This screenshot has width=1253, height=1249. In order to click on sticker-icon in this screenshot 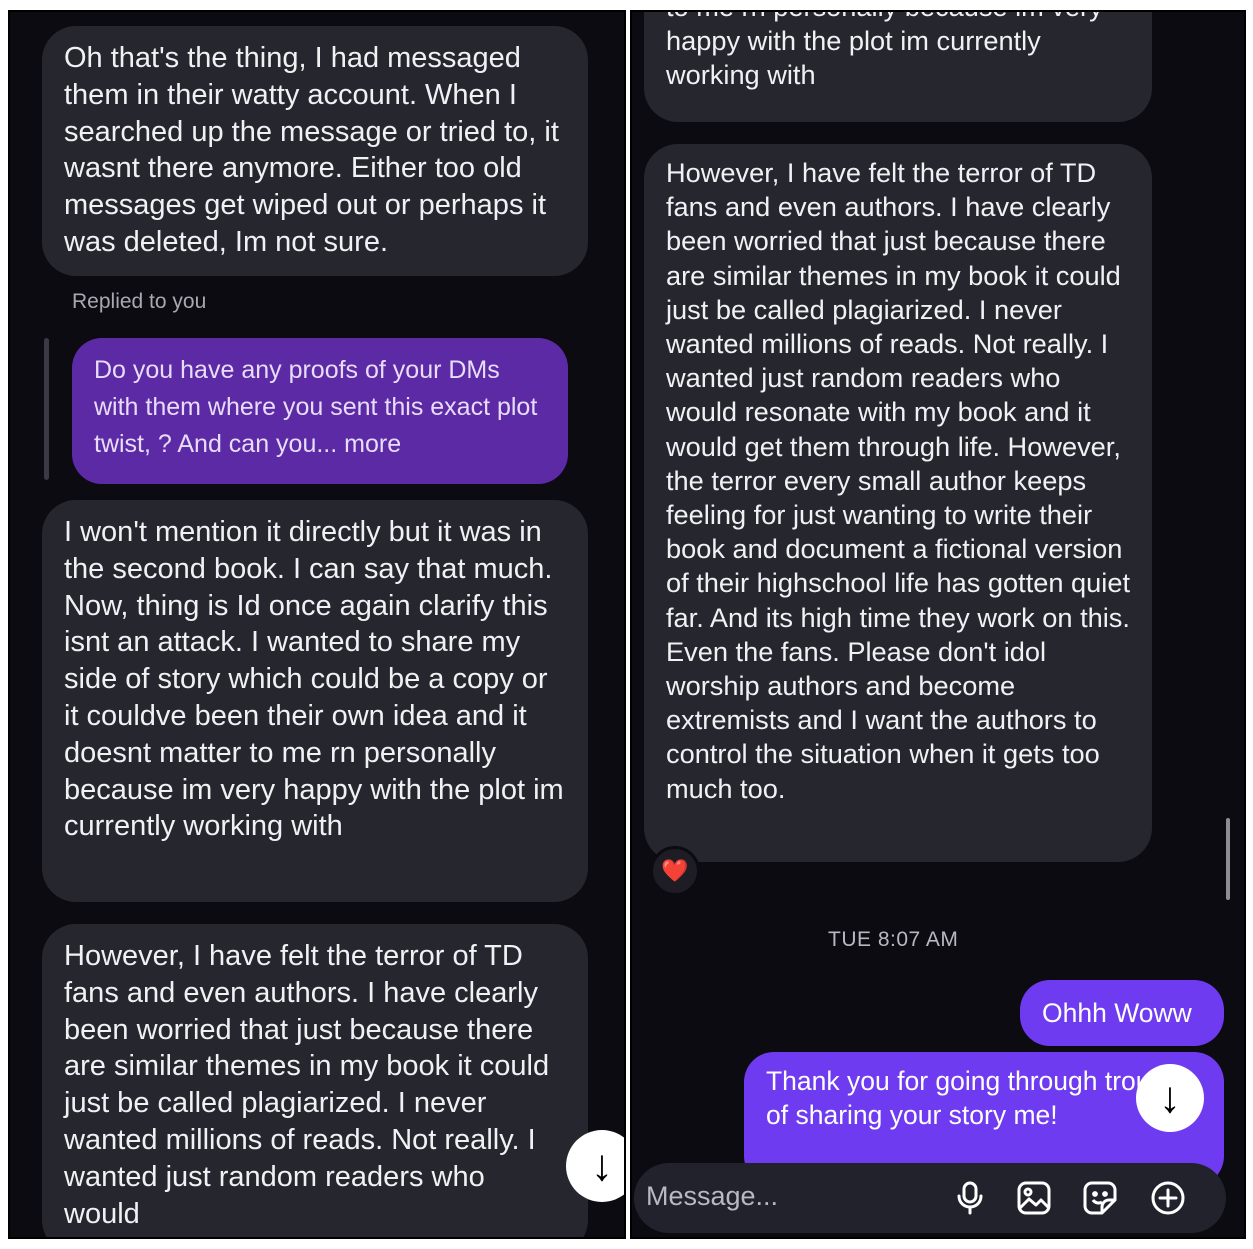, I will do `click(1100, 1198)`.